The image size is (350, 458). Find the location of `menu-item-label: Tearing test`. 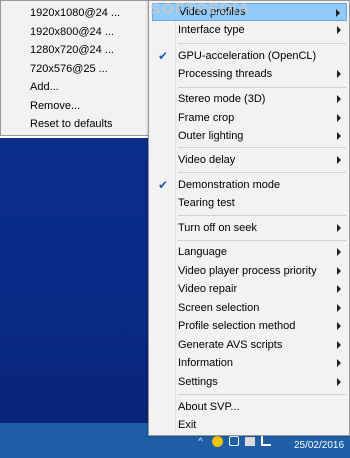

menu-item-label: Tearing test is located at coordinates (206, 203).